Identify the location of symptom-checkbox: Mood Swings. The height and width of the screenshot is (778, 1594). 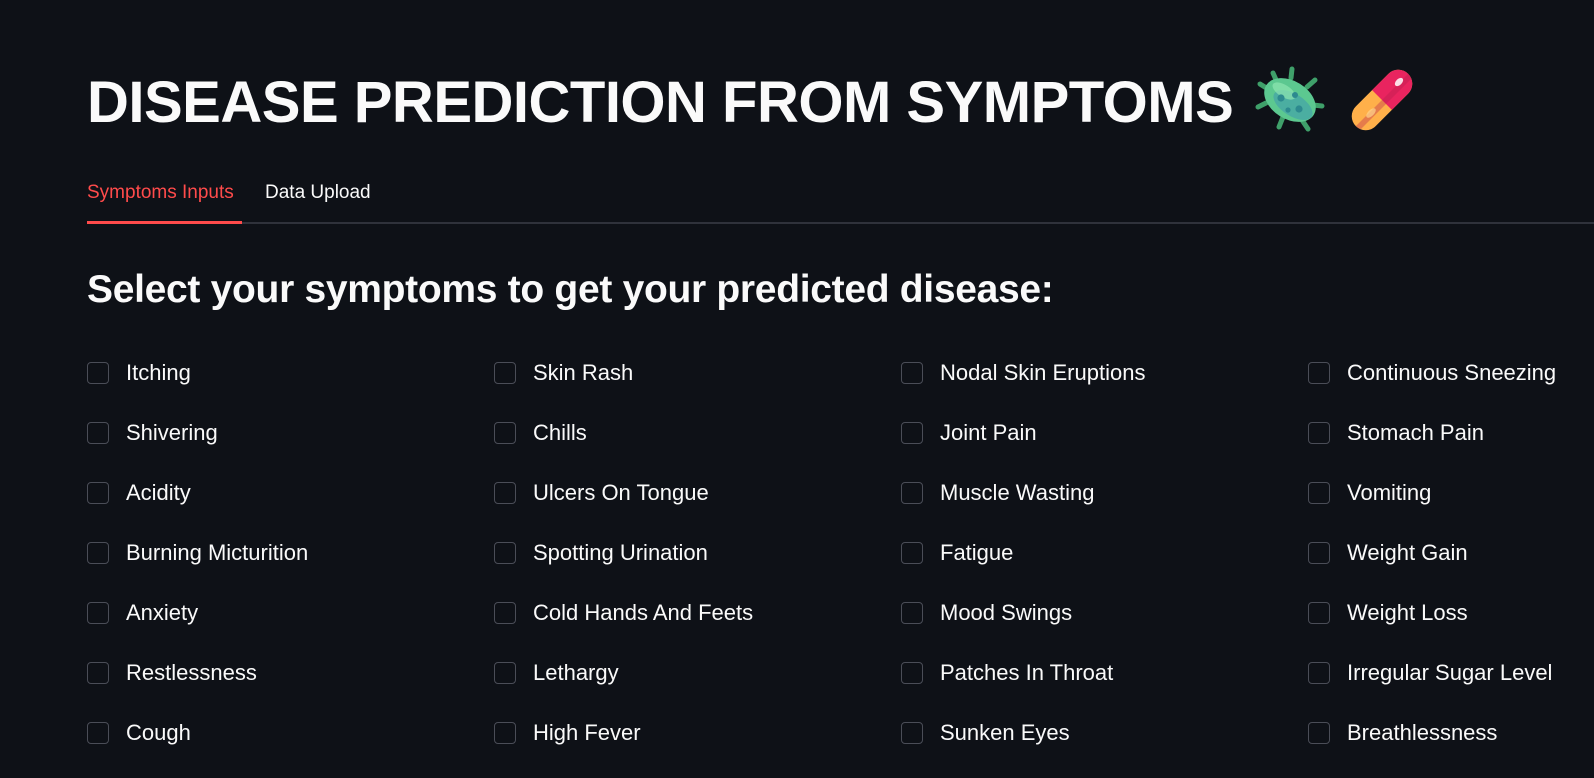
(986, 613).